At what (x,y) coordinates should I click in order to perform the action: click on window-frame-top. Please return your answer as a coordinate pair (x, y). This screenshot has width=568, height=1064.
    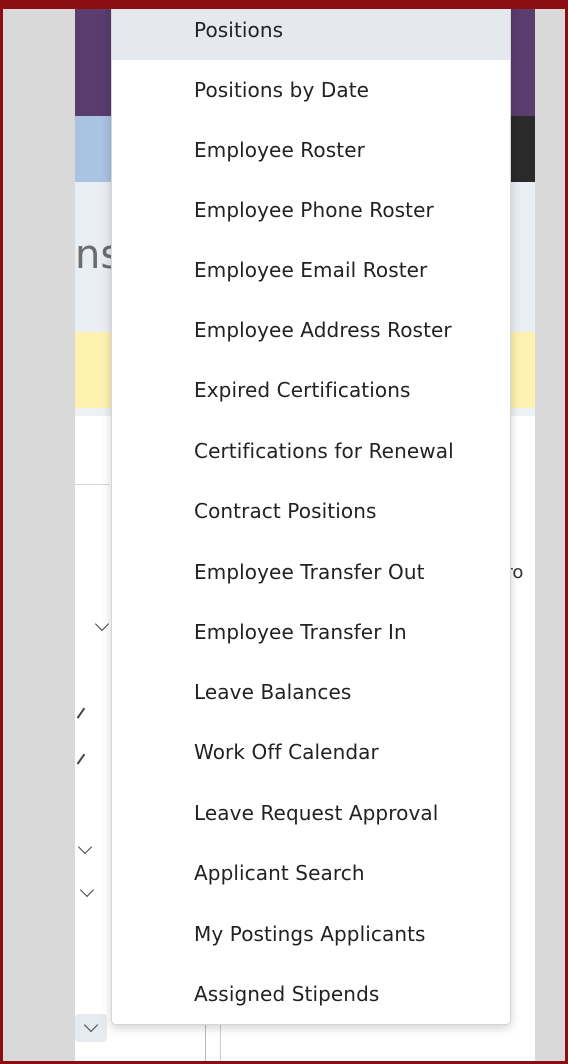
    Looking at the image, I should click on (284, 4).